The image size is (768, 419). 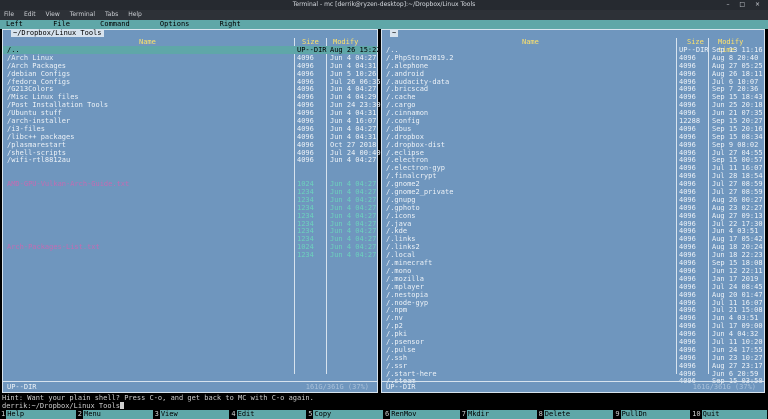 I want to click on file-row: /fedora Configs 4096 Jul 26 06:35, so click(x=192, y=82).